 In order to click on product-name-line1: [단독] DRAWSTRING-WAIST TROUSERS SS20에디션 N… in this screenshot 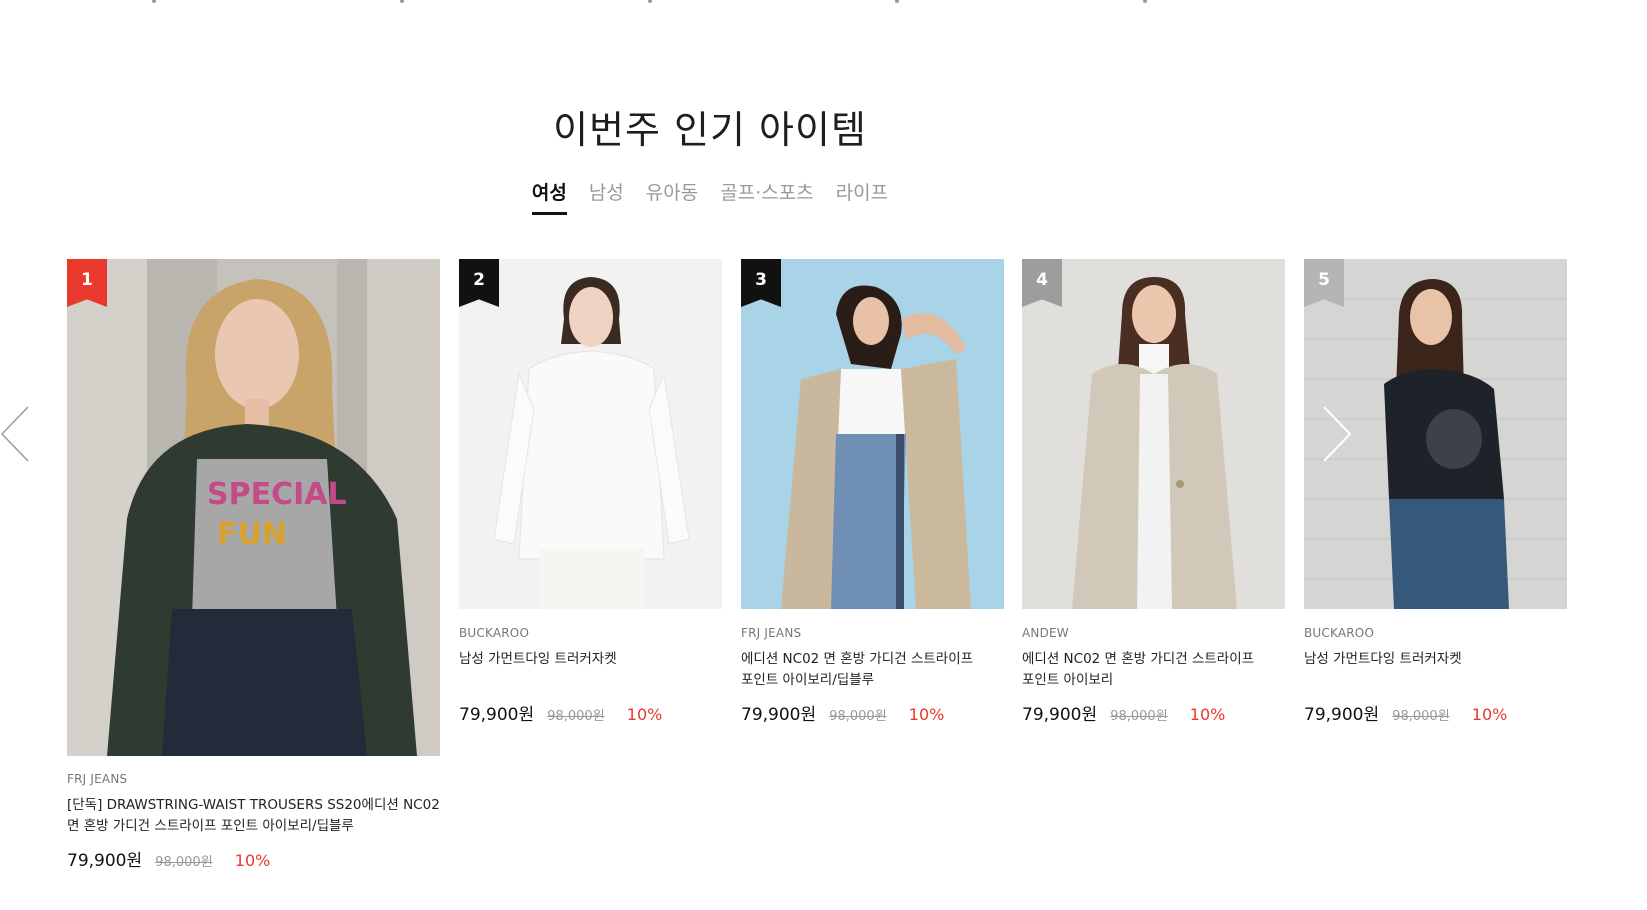, I will do `click(253, 805)`.